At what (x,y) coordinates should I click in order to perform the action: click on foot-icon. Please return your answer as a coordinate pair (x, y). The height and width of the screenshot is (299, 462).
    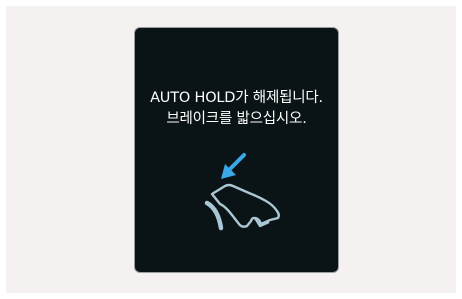
    Looking at the image, I should click on (245, 205).